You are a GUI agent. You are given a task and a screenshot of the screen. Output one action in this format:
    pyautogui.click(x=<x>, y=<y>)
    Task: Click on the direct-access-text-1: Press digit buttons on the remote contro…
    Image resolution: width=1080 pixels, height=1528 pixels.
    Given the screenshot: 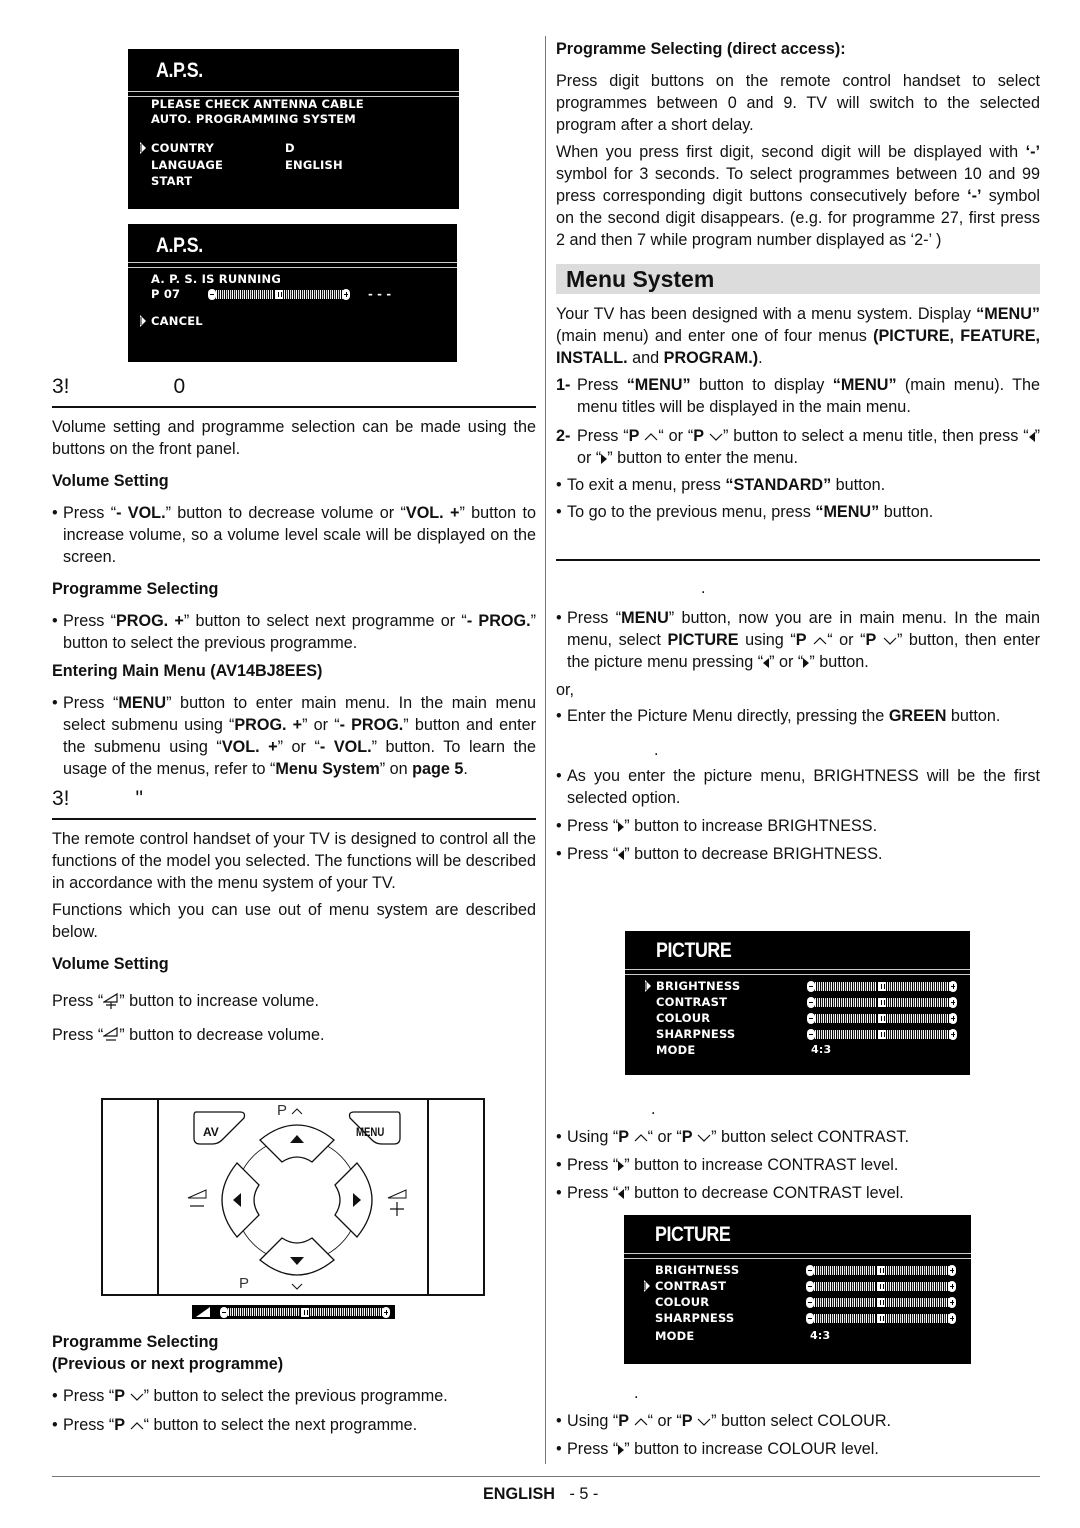 What is the action you would take?
    pyautogui.click(x=798, y=103)
    